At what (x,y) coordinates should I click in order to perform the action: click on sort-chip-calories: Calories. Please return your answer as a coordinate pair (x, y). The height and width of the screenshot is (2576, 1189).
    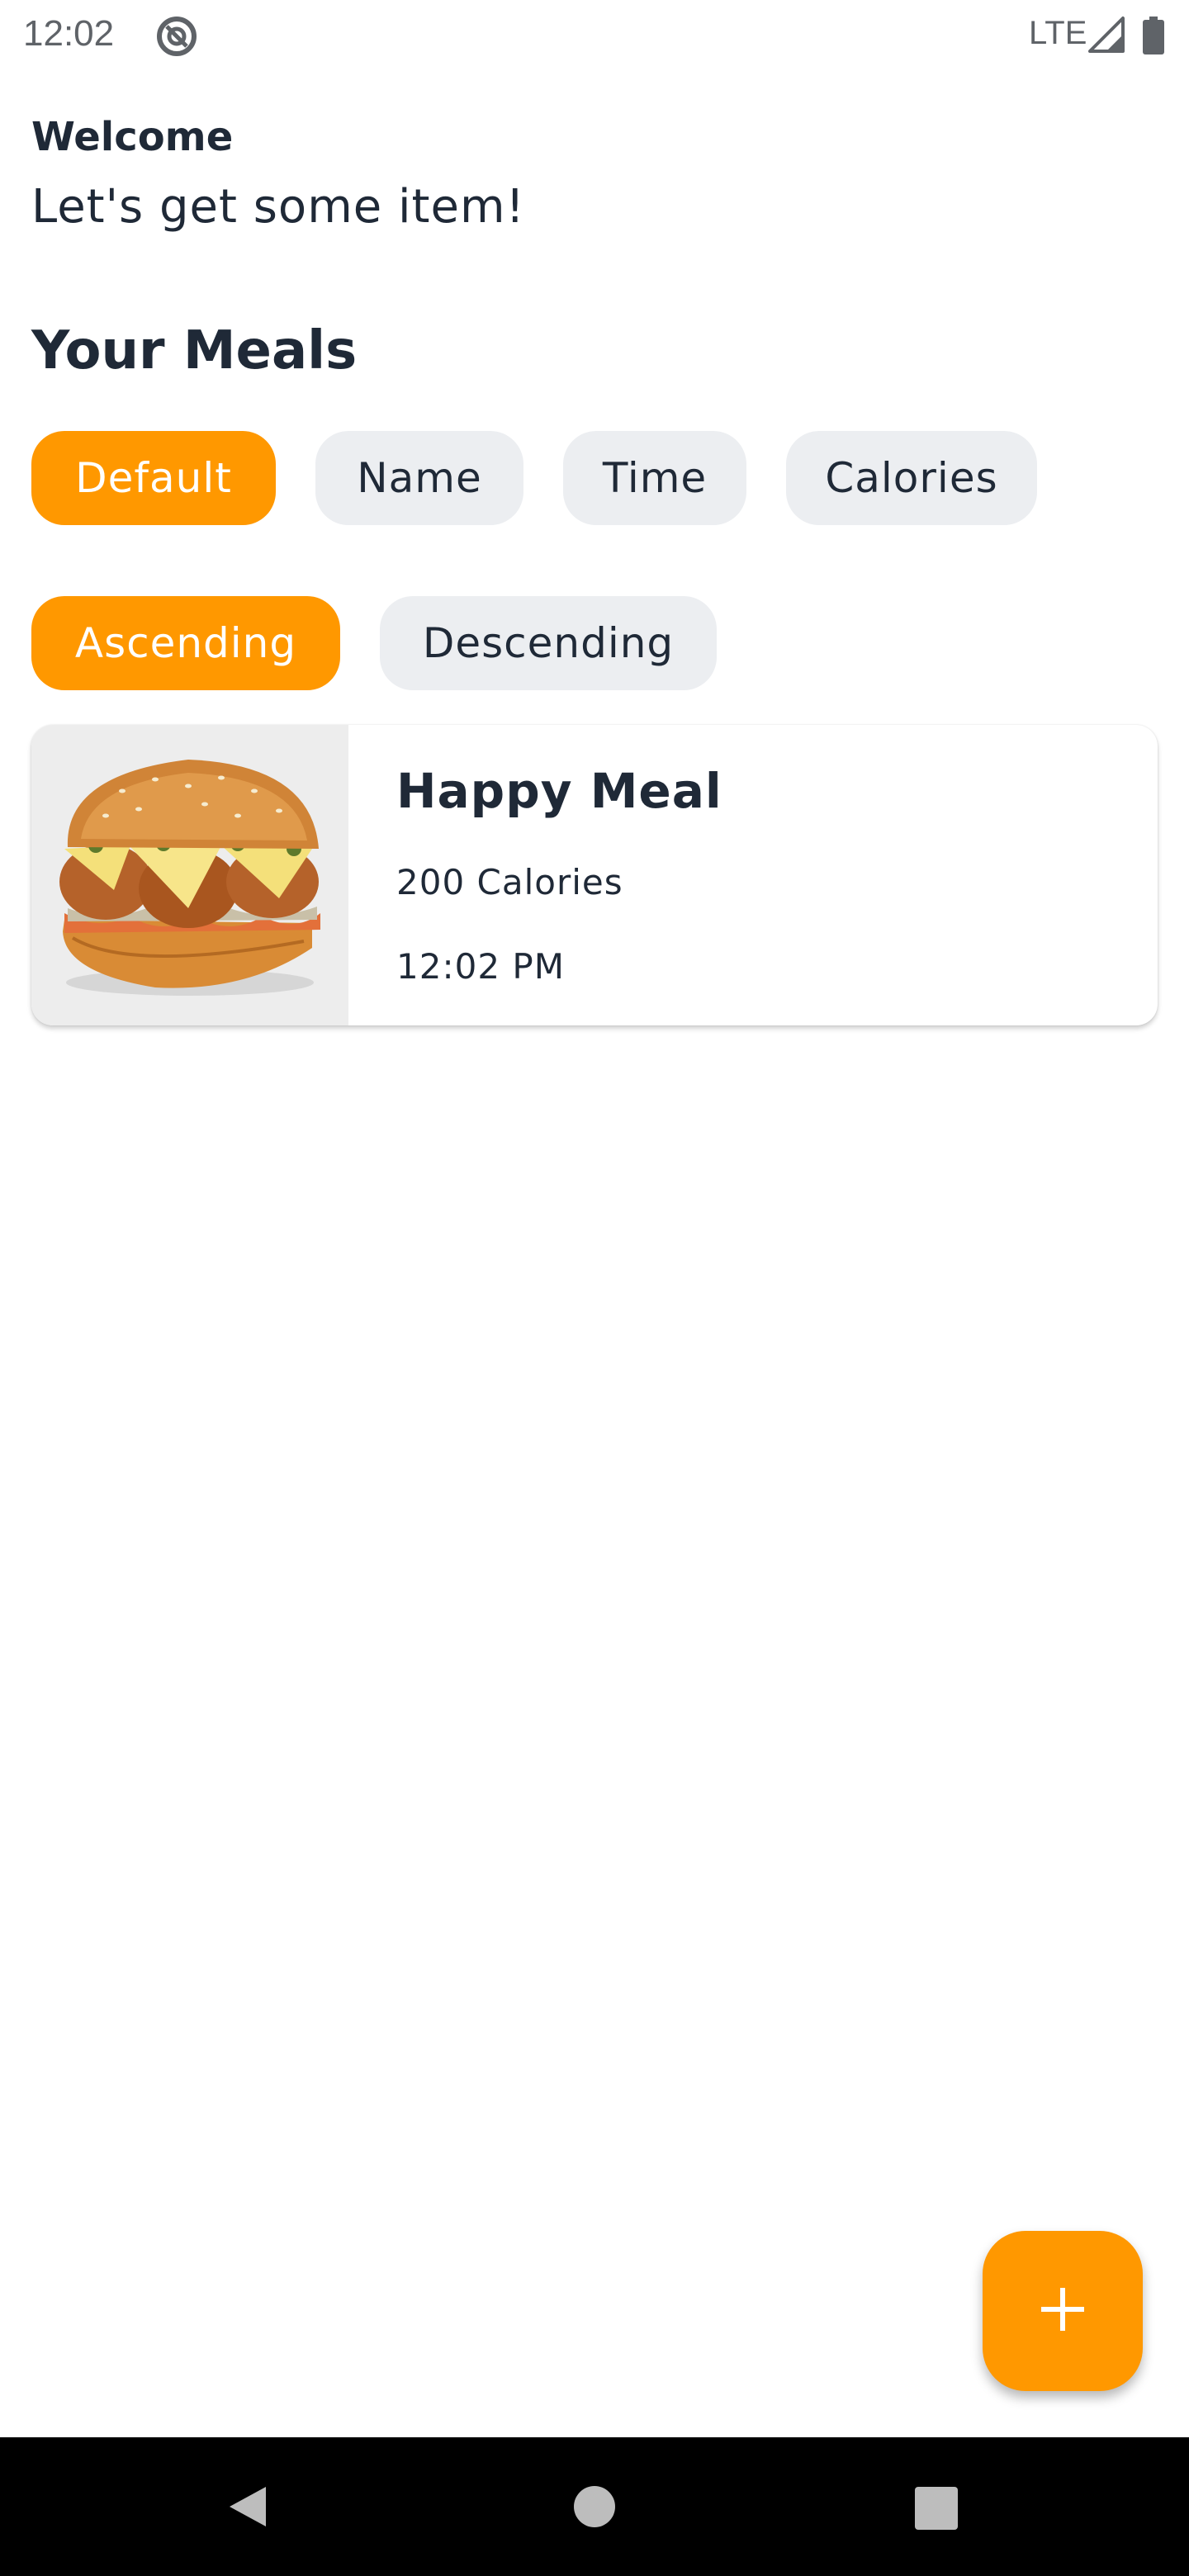
    Looking at the image, I should click on (911, 478).